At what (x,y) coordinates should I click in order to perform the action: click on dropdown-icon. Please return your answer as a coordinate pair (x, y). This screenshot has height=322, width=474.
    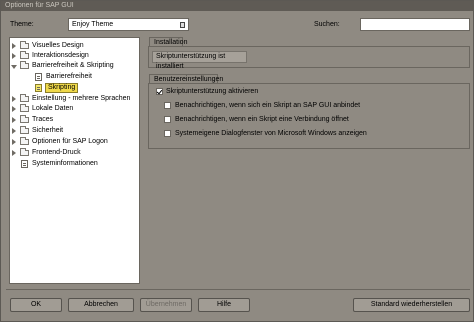
    Looking at the image, I should click on (182, 25).